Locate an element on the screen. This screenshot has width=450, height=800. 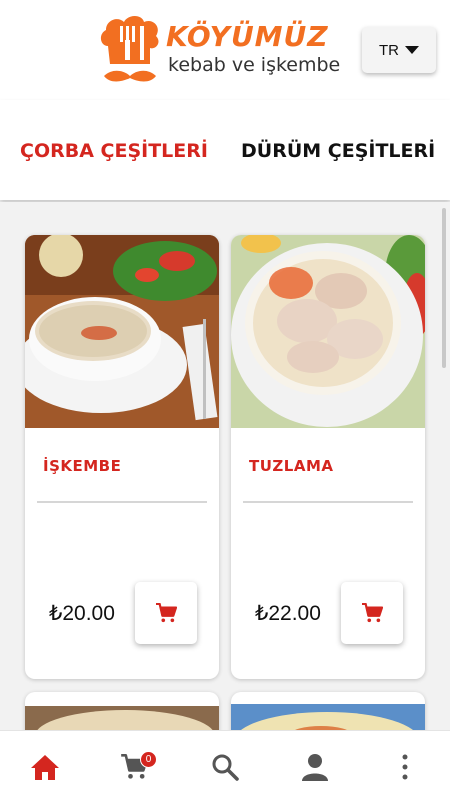
search-icon is located at coordinates (225, 767).